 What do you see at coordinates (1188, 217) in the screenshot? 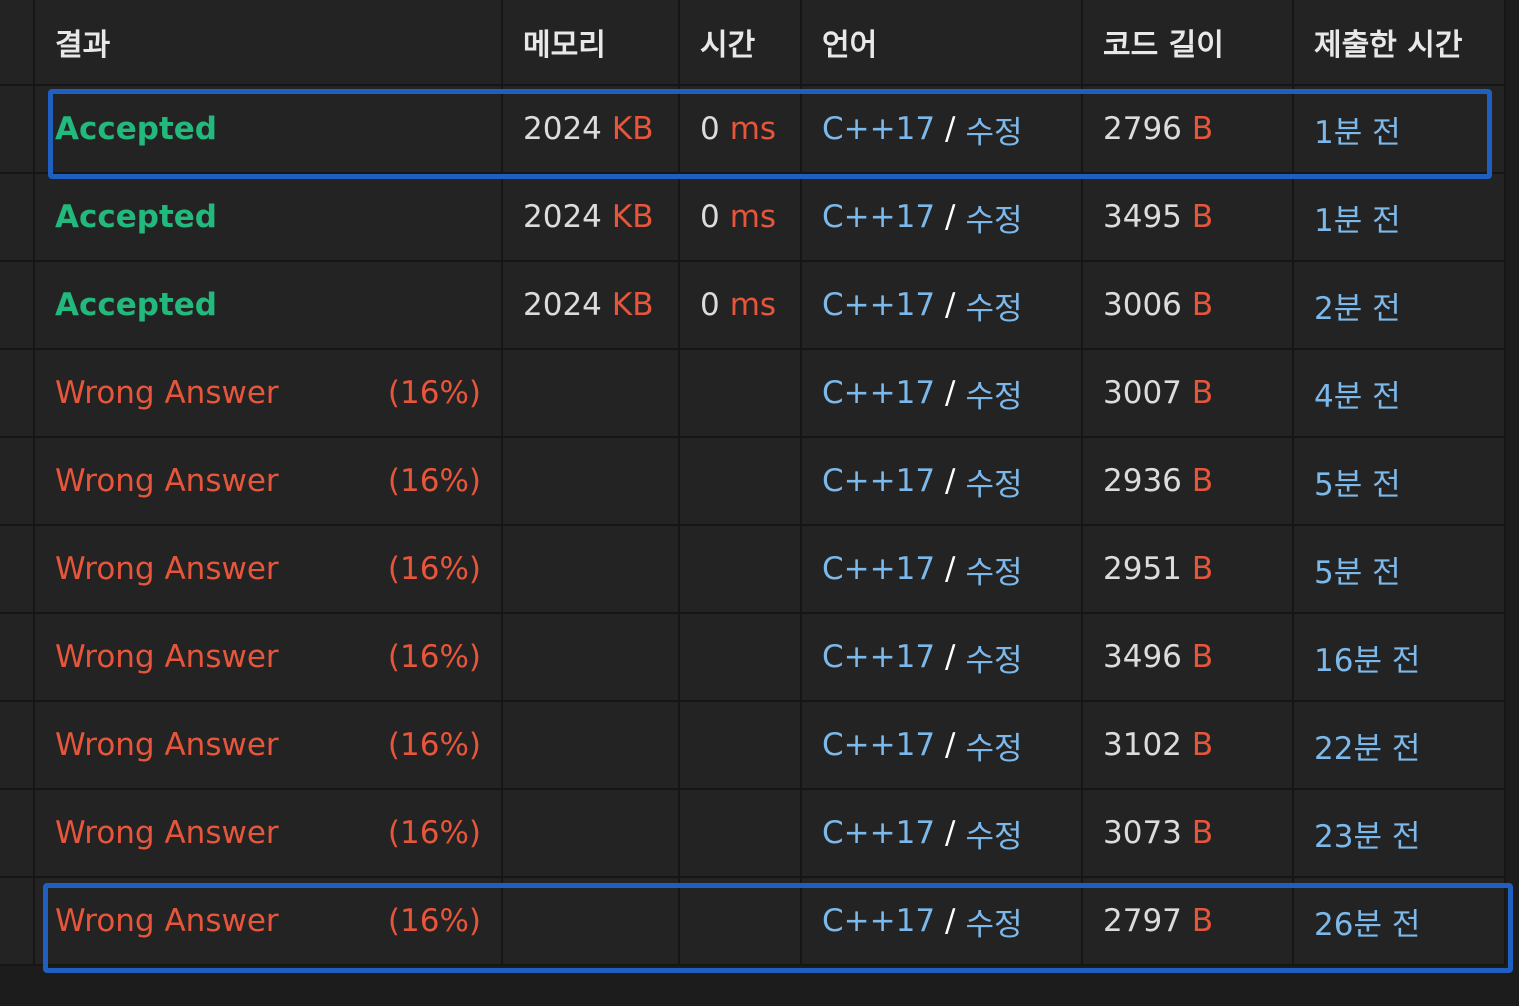
I see `code-length-cell: 3495 B` at bounding box center [1188, 217].